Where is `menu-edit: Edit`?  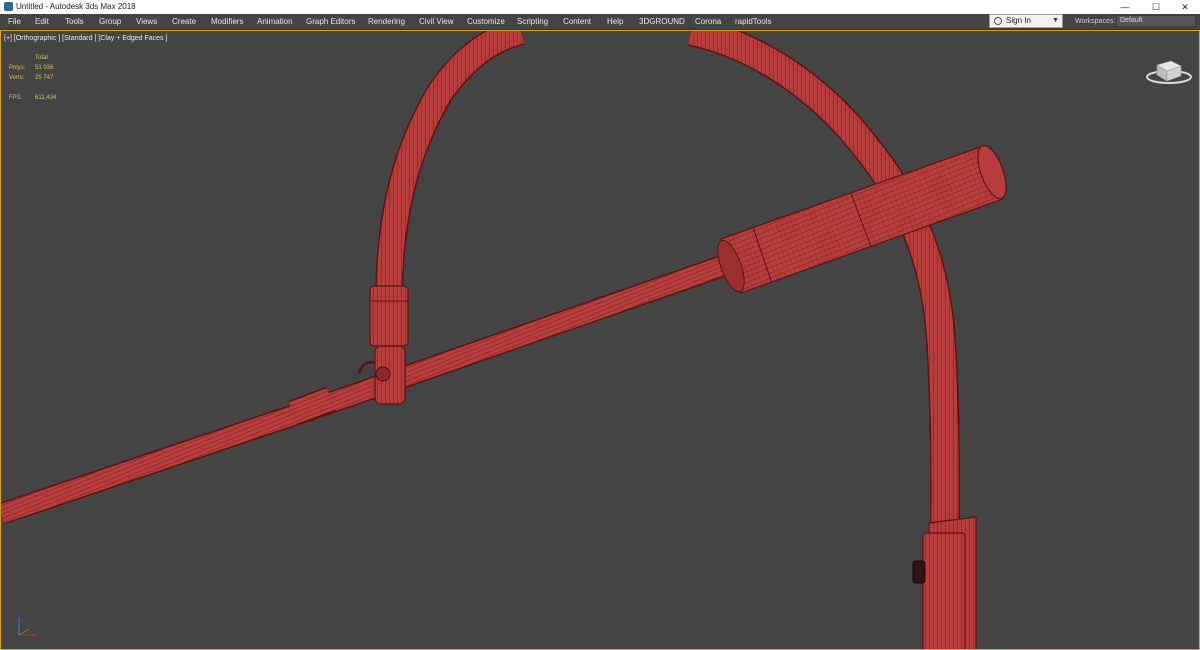
menu-edit: Edit is located at coordinates (42, 21).